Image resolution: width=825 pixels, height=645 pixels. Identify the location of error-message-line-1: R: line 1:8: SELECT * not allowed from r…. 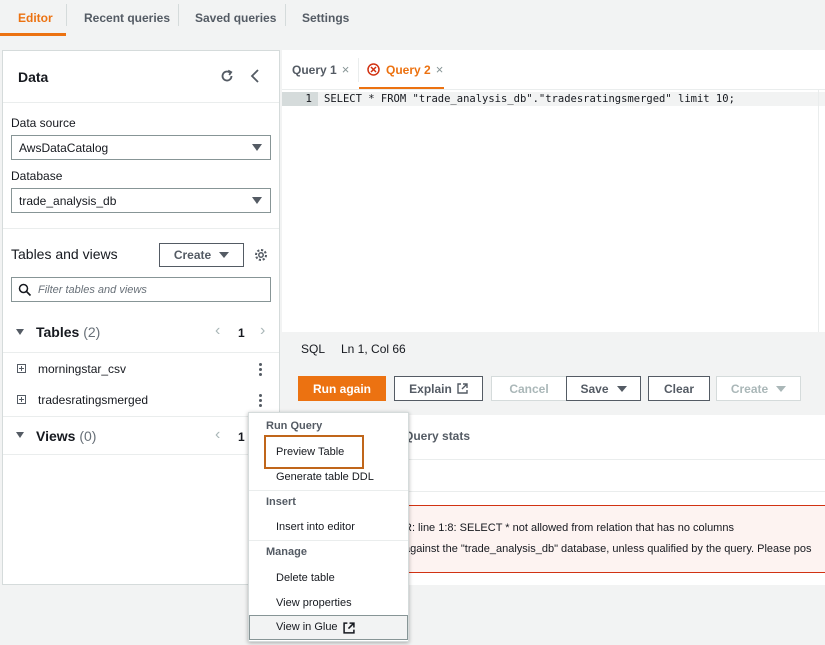
(569, 528).